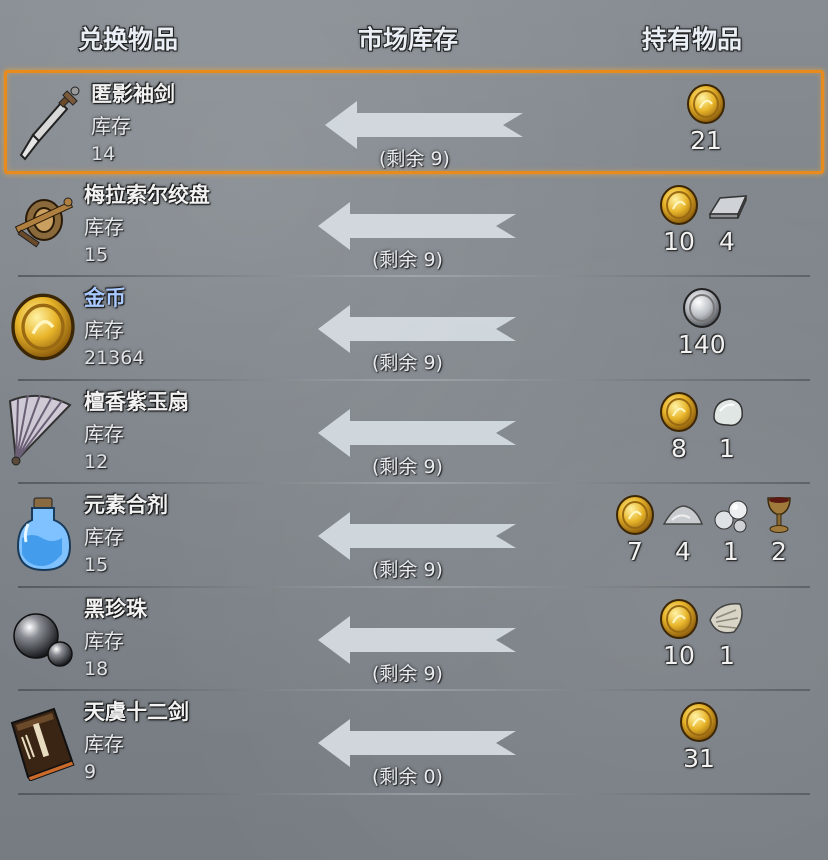  I want to click on powder-pile-icon, so click(683, 515).